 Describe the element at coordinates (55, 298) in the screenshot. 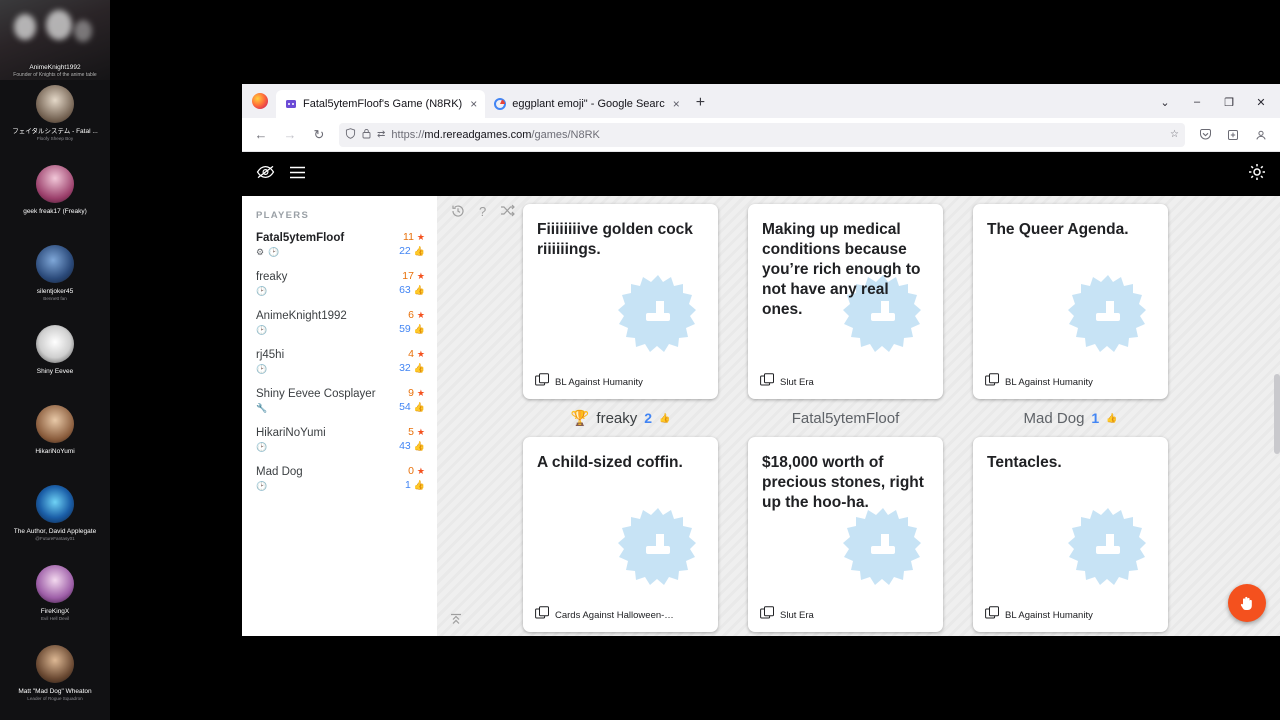

I see `stream-entry-sub: Bennett fan` at that location.